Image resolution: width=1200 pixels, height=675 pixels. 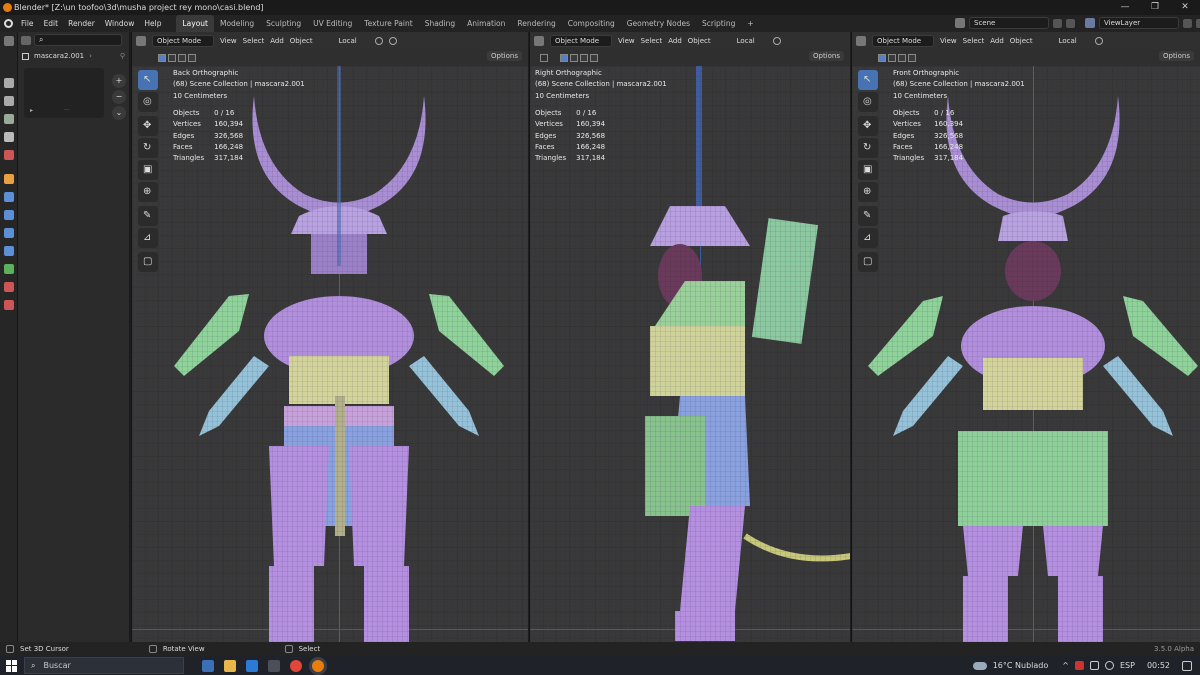 I want to click on object-name: mascara2.001, so click(x=59, y=56).